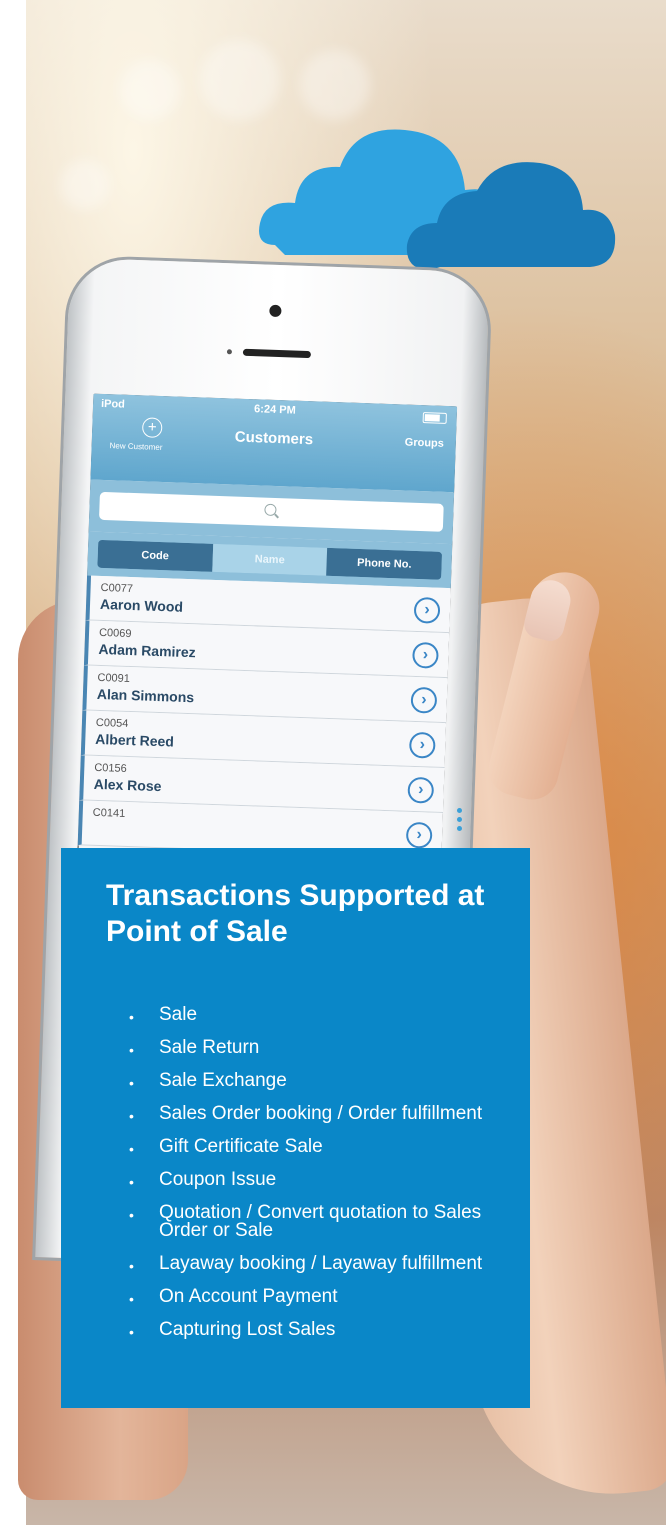  I want to click on list-item: • Sale, so click(163, 1014).